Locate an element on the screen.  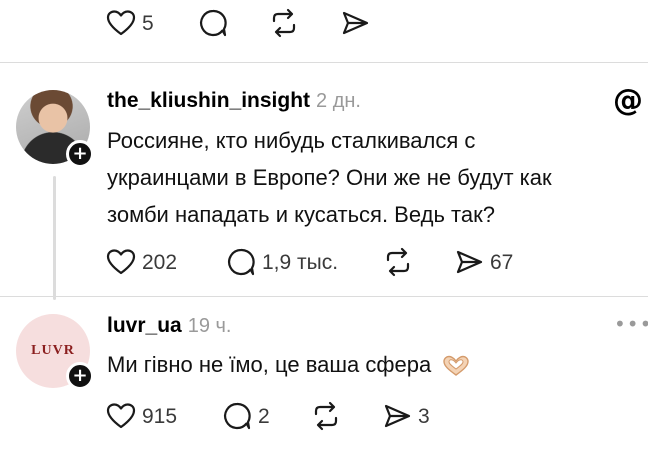
reply-repost-button is located at coordinates (326, 416).